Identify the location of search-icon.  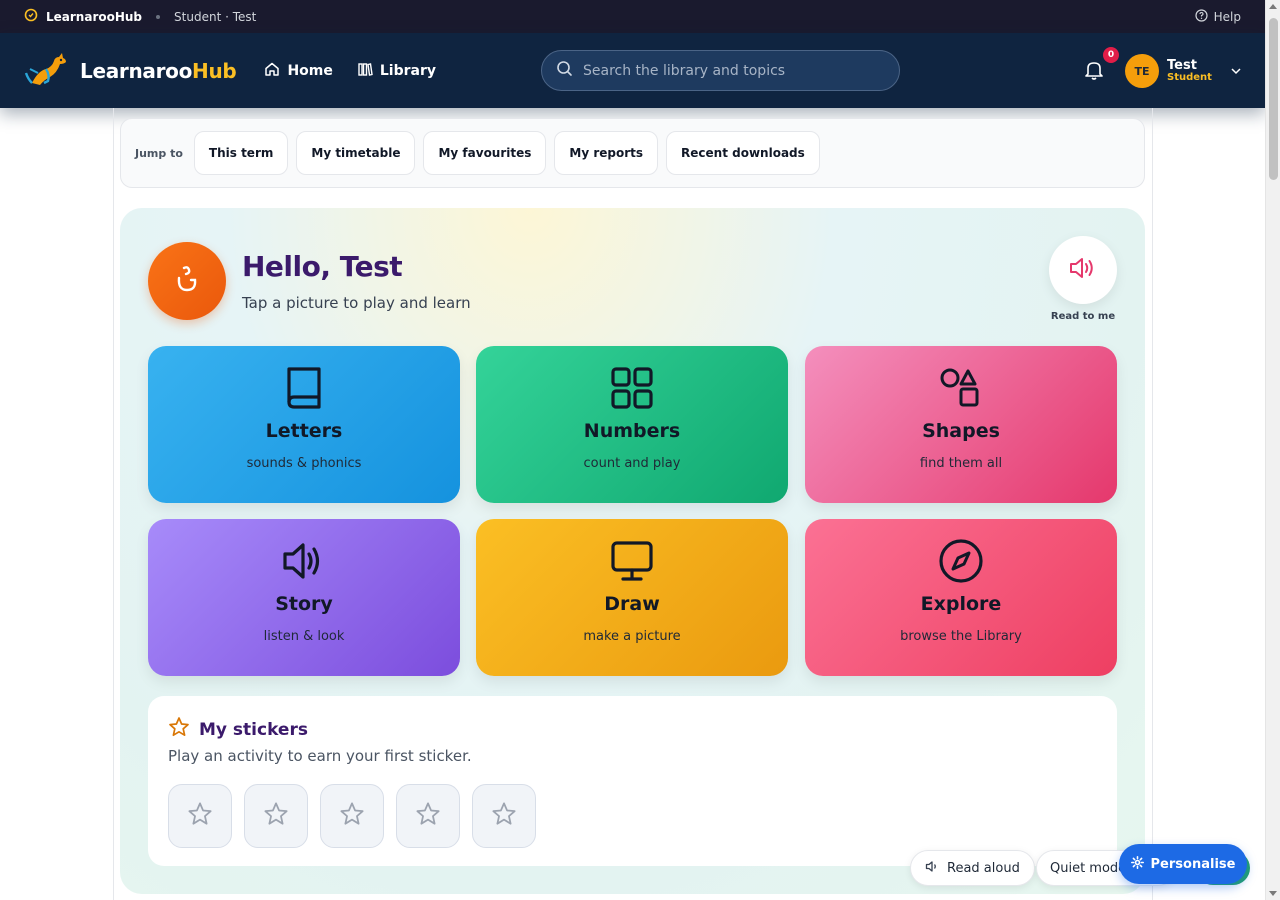
(564, 70).